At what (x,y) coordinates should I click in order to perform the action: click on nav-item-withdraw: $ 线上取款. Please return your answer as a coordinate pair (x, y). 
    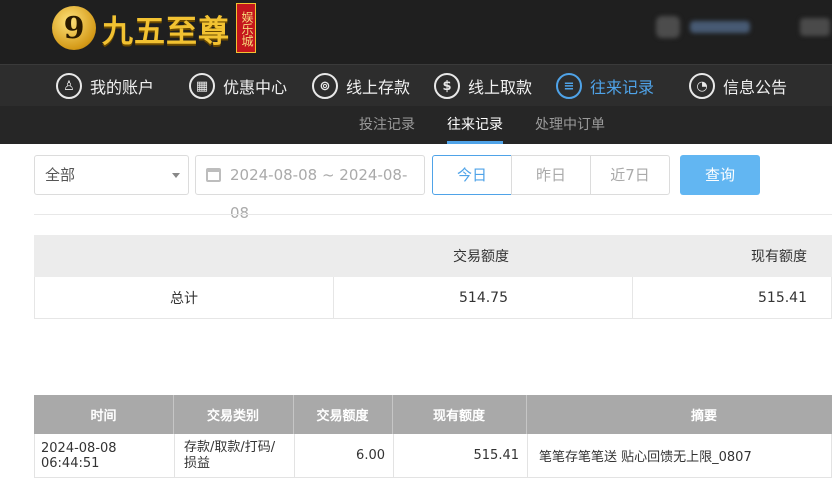
    Looking at the image, I should click on (483, 86).